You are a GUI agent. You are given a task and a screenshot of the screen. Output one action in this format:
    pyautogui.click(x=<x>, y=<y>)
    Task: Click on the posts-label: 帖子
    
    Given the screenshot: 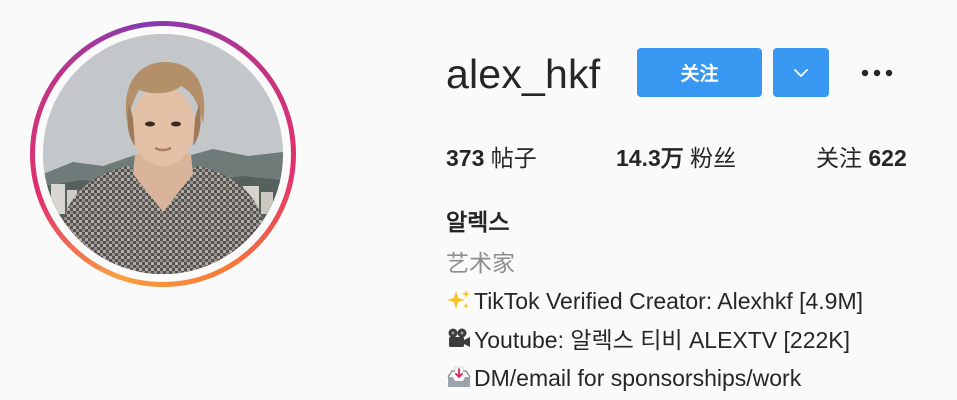 What is the action you would take?
    pyautogui.click(x=513, y=158)
    